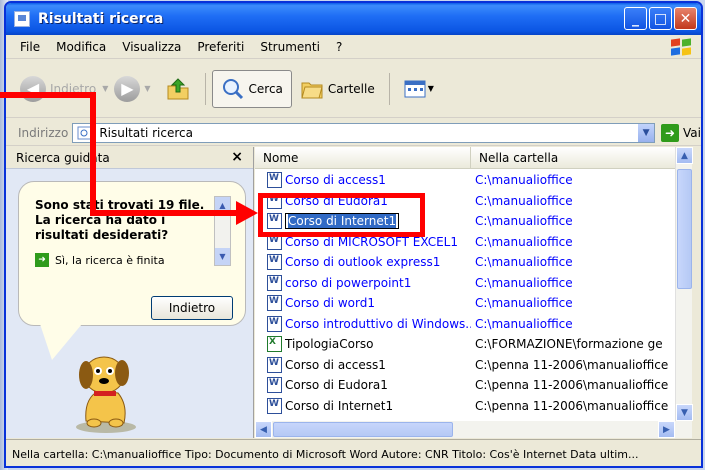  I want to click on up-folder-button, so click(178, 89).